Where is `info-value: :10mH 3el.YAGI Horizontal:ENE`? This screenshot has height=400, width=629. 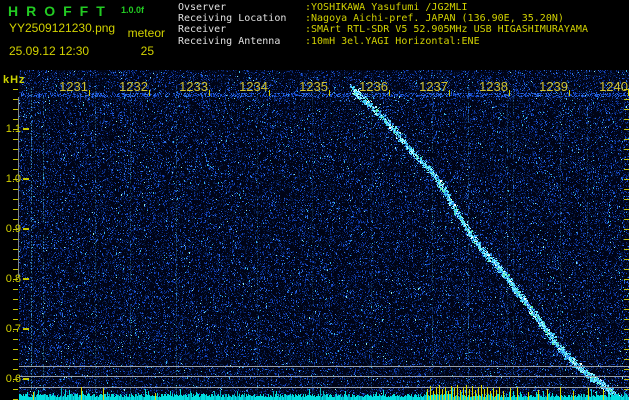 info-value: :10mH 3el.YAGI Horizontal:ENE is located at coordinates (392, 41).